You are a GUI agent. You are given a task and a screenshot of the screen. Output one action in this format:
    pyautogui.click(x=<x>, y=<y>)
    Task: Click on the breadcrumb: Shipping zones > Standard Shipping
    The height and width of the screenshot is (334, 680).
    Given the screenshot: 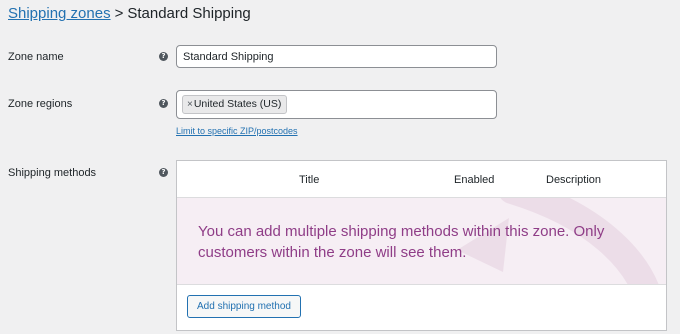 What is the action you would take?
    pyautogui.click(x=129, y=14)
    